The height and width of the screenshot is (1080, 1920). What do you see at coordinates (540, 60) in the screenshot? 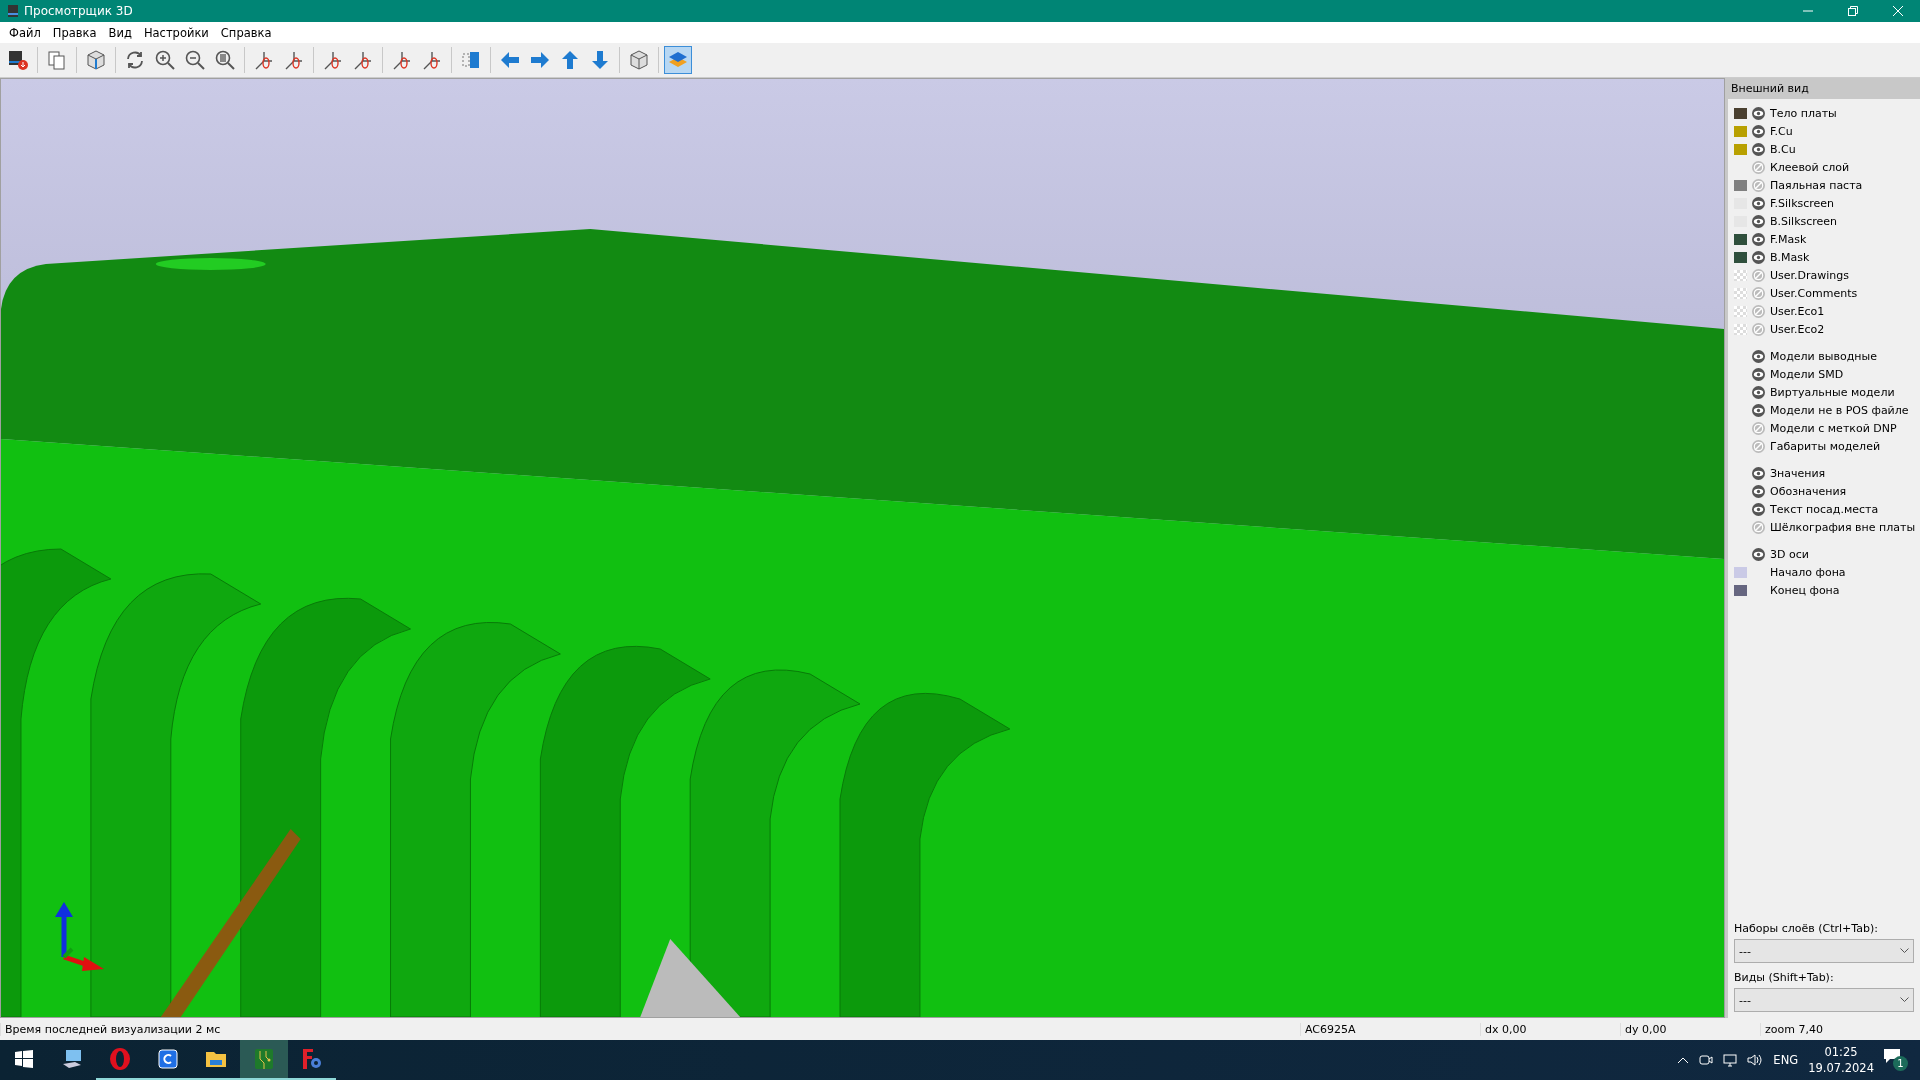
I see `arrow-right-icon` at bounding box center [540, 60].